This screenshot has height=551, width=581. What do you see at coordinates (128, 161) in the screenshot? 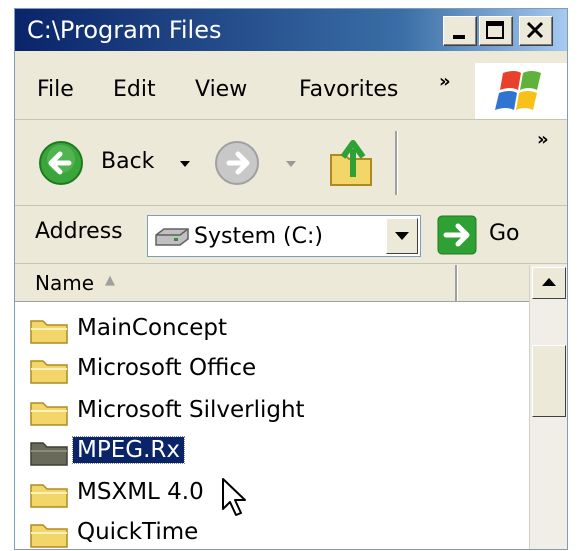
I see `back-label: Back` at bounding box center [128, 161].